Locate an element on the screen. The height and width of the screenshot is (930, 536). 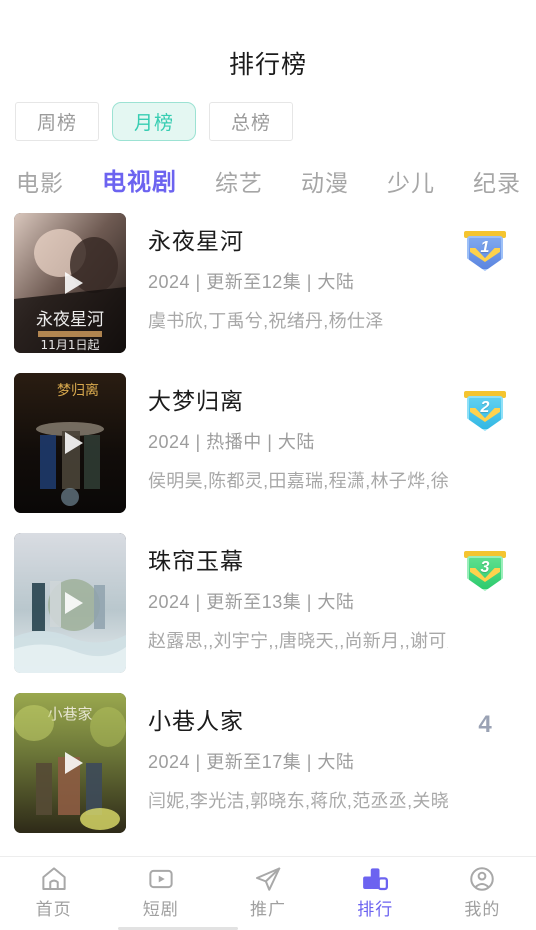
period-filter-month-label: 月榜 is located at coordinates (153, 123).